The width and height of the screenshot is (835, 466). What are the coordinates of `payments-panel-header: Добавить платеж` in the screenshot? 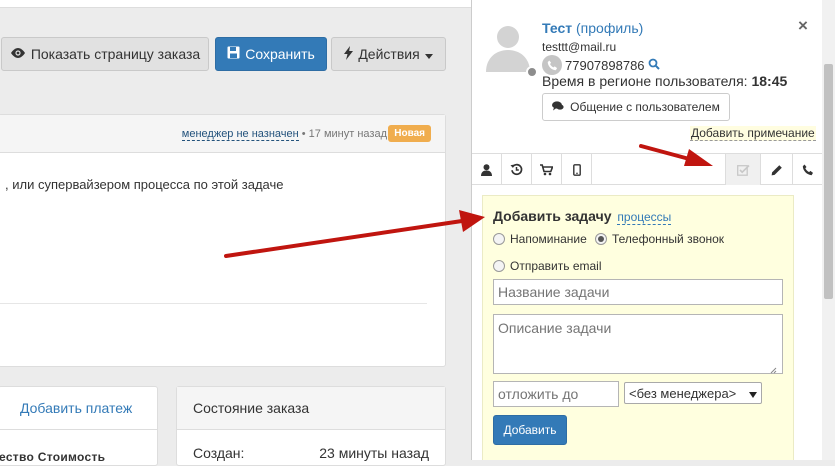 It's located at (78, 408).